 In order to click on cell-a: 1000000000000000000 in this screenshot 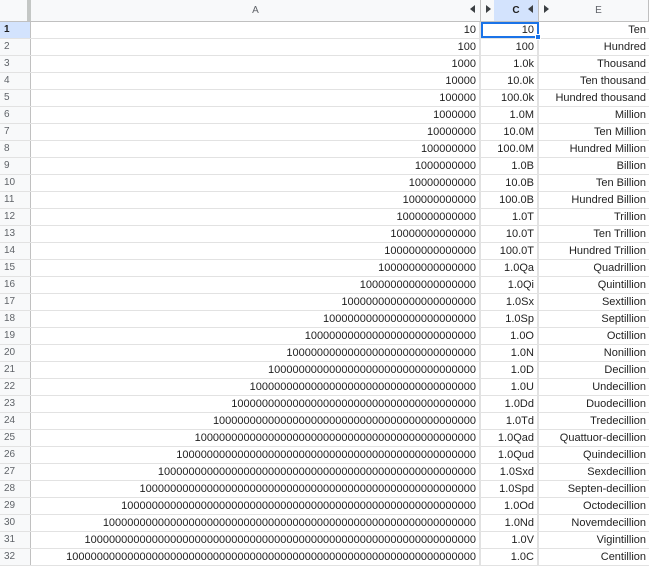, I will do `click(256, 285)`.